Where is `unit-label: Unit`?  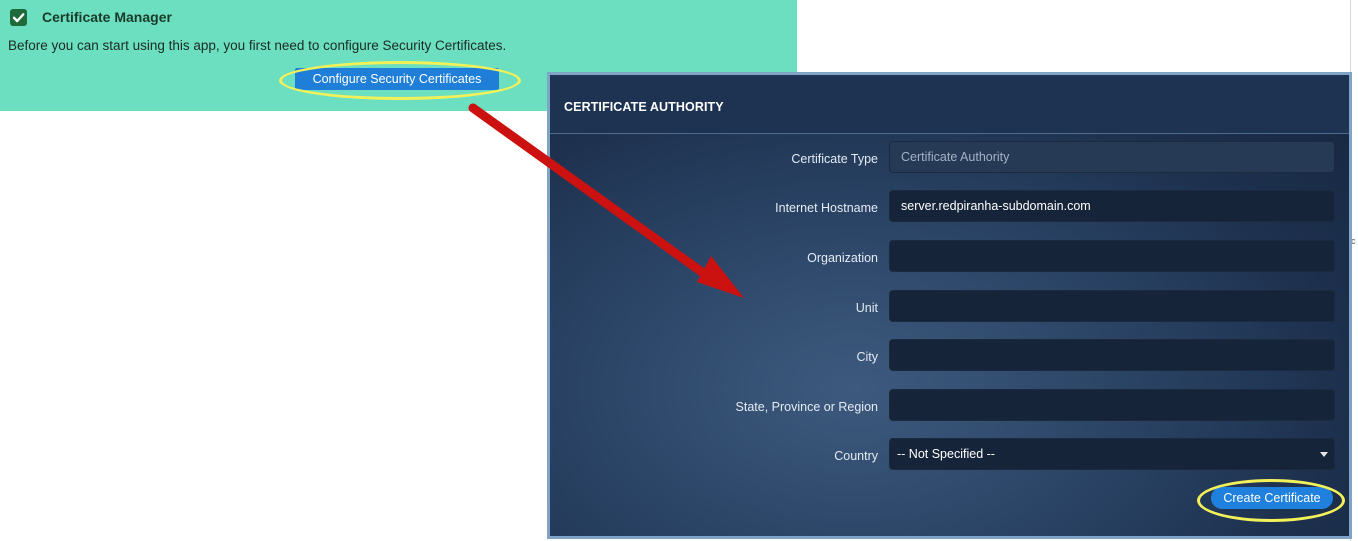
unit-label: Unit is located at coordinates (866, 308).